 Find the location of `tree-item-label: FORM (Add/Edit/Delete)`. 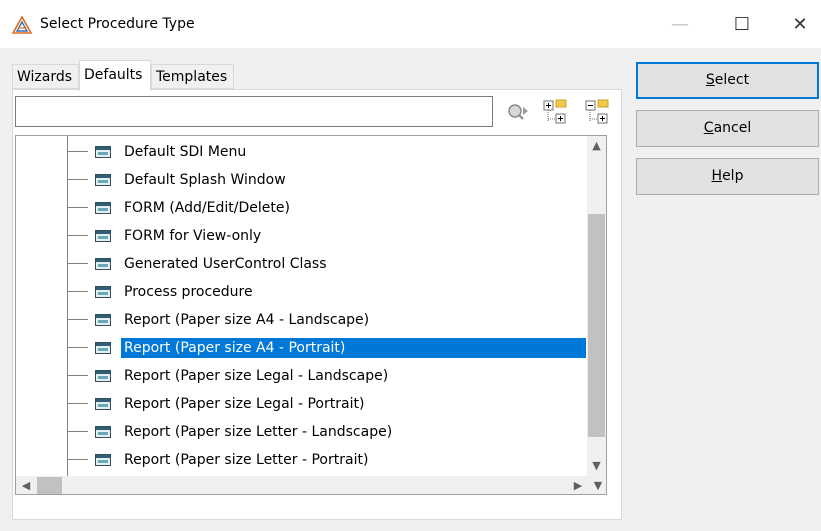

tree-item-label: FORM (Add/Edit/Delete) is located at coordinates (207, 208).